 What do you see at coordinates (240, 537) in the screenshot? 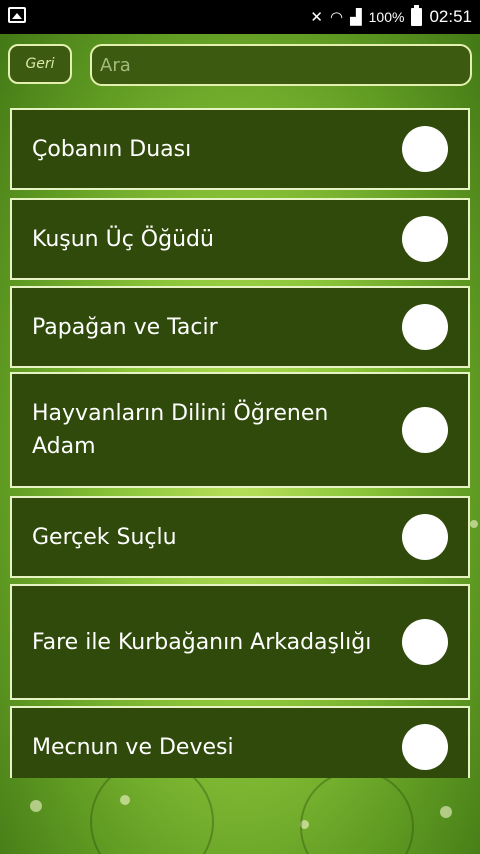
I see `list-item: Gerçek Suçlu` at bounding box center [240, 537].